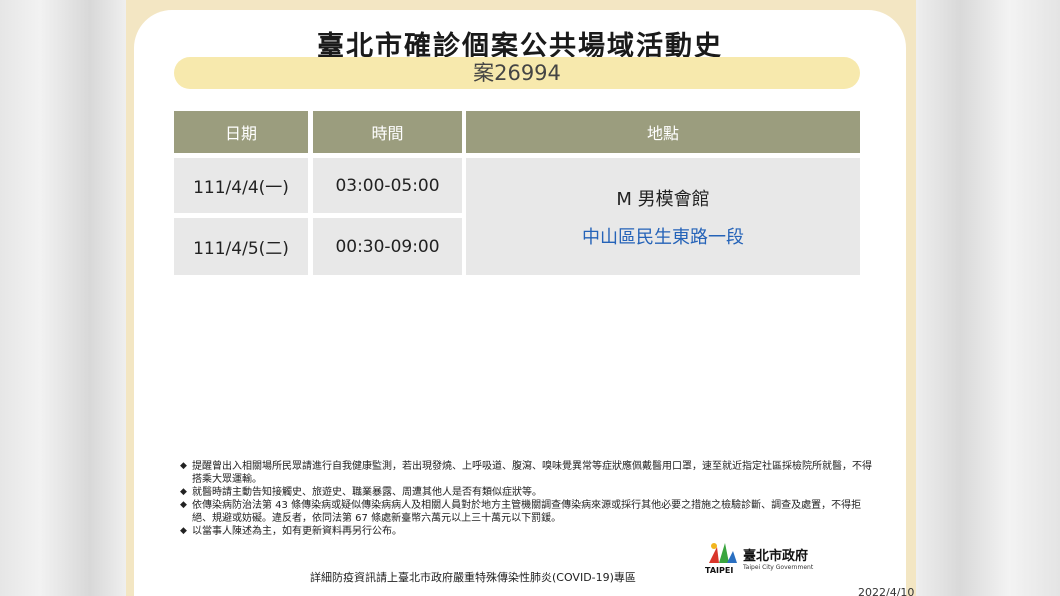  What do you see at coordinates (663, 199) in the screenshot?
I see `place-name: M 男模會館` at bounding box center [663, 199].